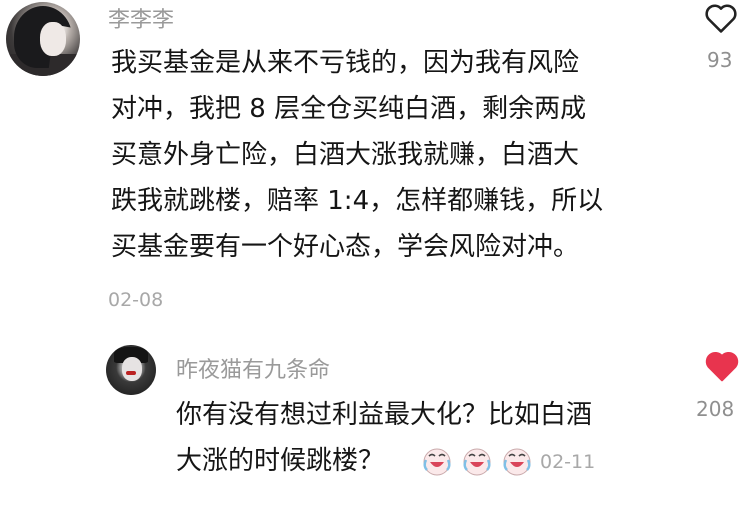 Image resolution: width=745 pixels, height=505 pixels. What do you see at coordinates (384, 415) in the screenshot?
I see `reply-text-line: 你有没有想过利益最大化？比如白酒` at bounding box center [384, 415].